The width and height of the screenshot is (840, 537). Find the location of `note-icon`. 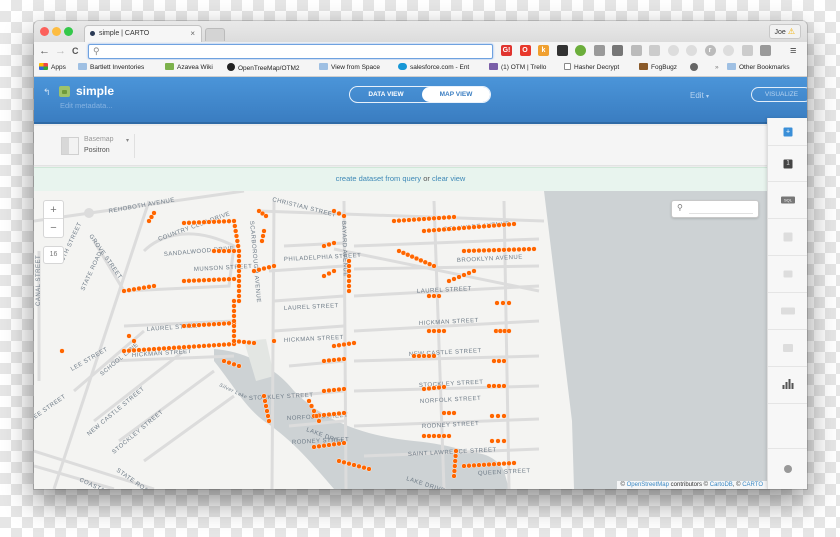

note-icon is located at coordinates (765, 50).